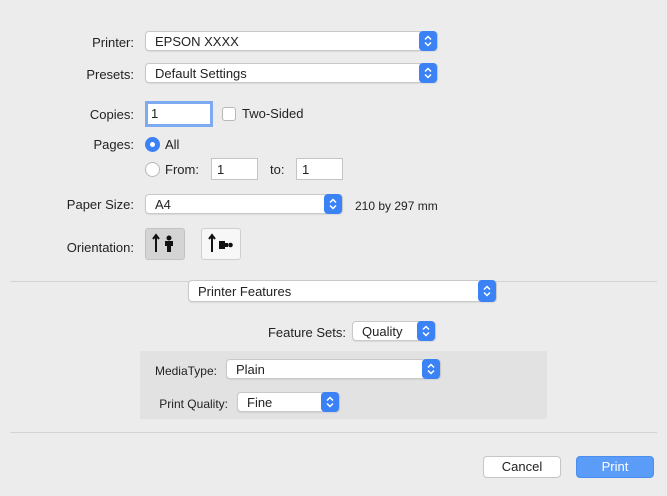  What do you see at coordinates (319, 169) in the screenshot?
I see `pages-to-field: 1` at bounding box center [319, 169].